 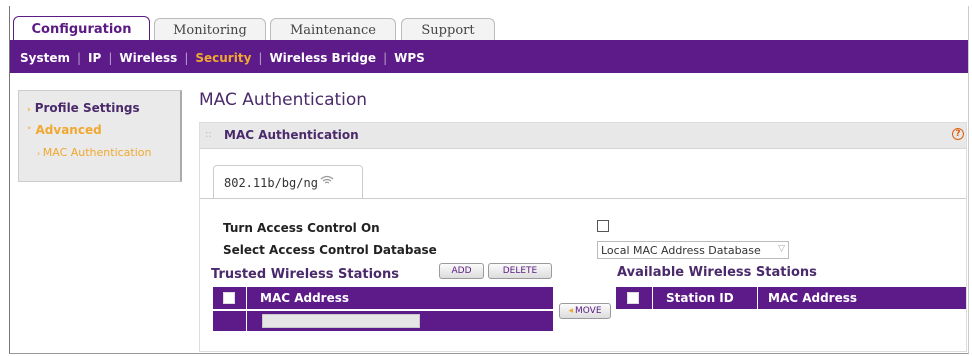 What do you see at coordinates (633, 298) in the screenshot?
I see `available-select-all-checkbox` at bounding box center [633, 298].